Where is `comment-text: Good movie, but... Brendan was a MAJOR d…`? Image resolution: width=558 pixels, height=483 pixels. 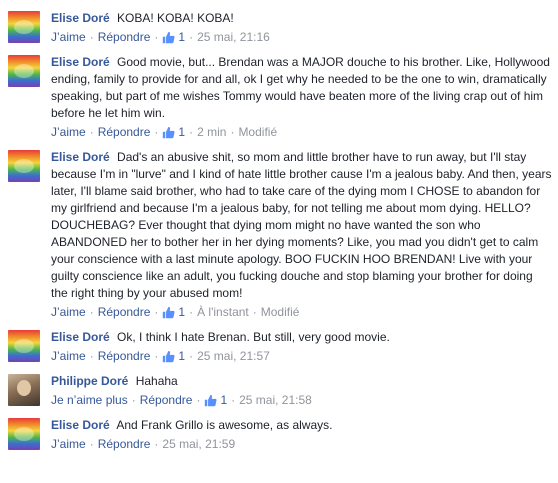
comment-text: Good movie, but... Brendan was a MAJOR d… is located at coordinates (300, 87).